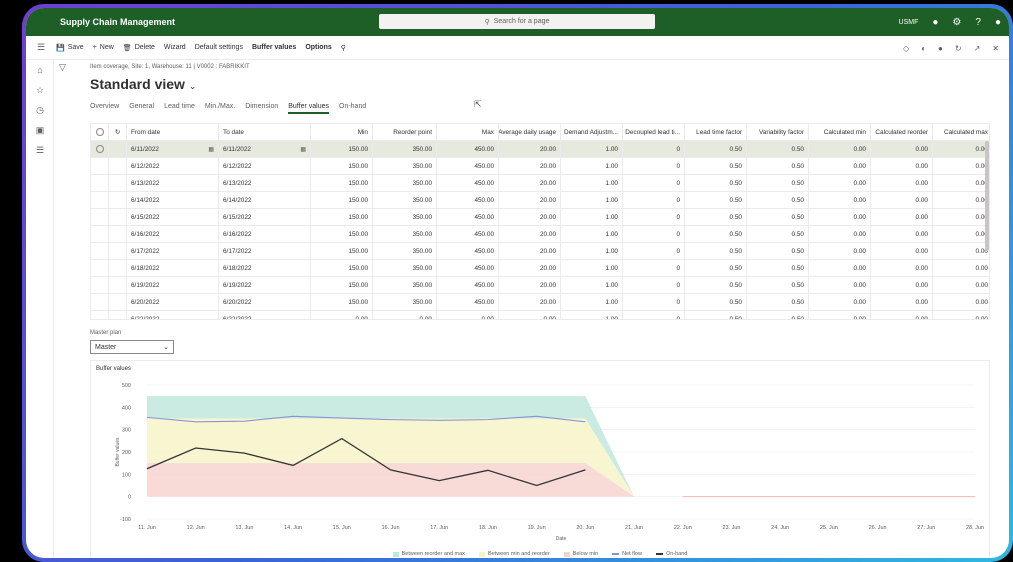 This screenshot has height=562, width=1013. I want to click on column-header: Calculated reorder, so click(902, 132).